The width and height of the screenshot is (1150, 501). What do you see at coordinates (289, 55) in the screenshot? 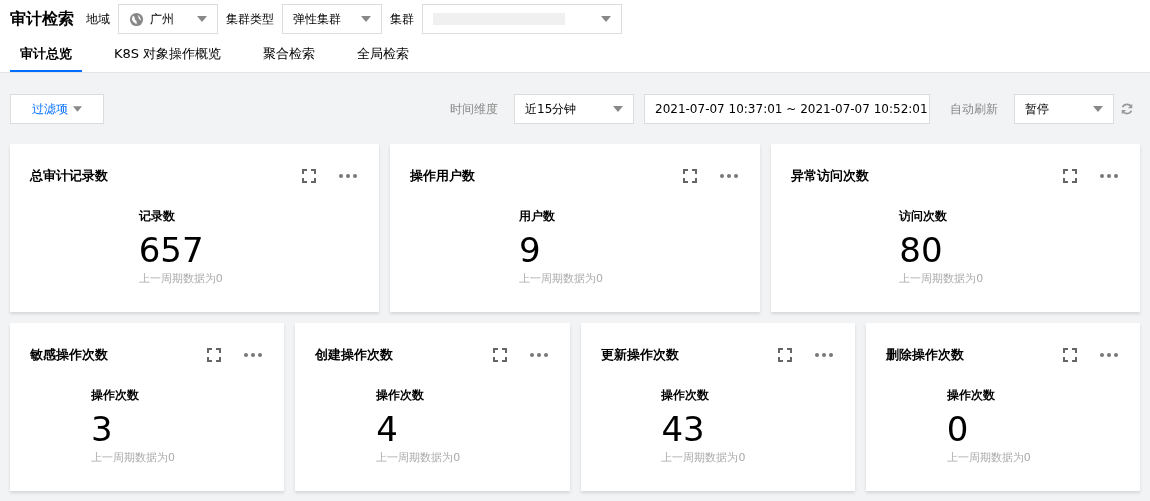
I see `tab: 聚合检索` at bounding box center [289, 55].